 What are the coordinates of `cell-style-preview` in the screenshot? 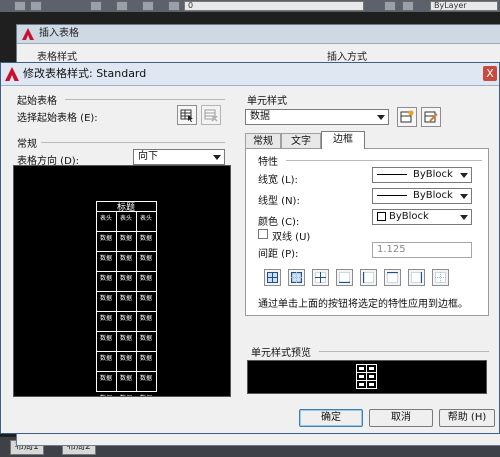 It's located at (367, 377).